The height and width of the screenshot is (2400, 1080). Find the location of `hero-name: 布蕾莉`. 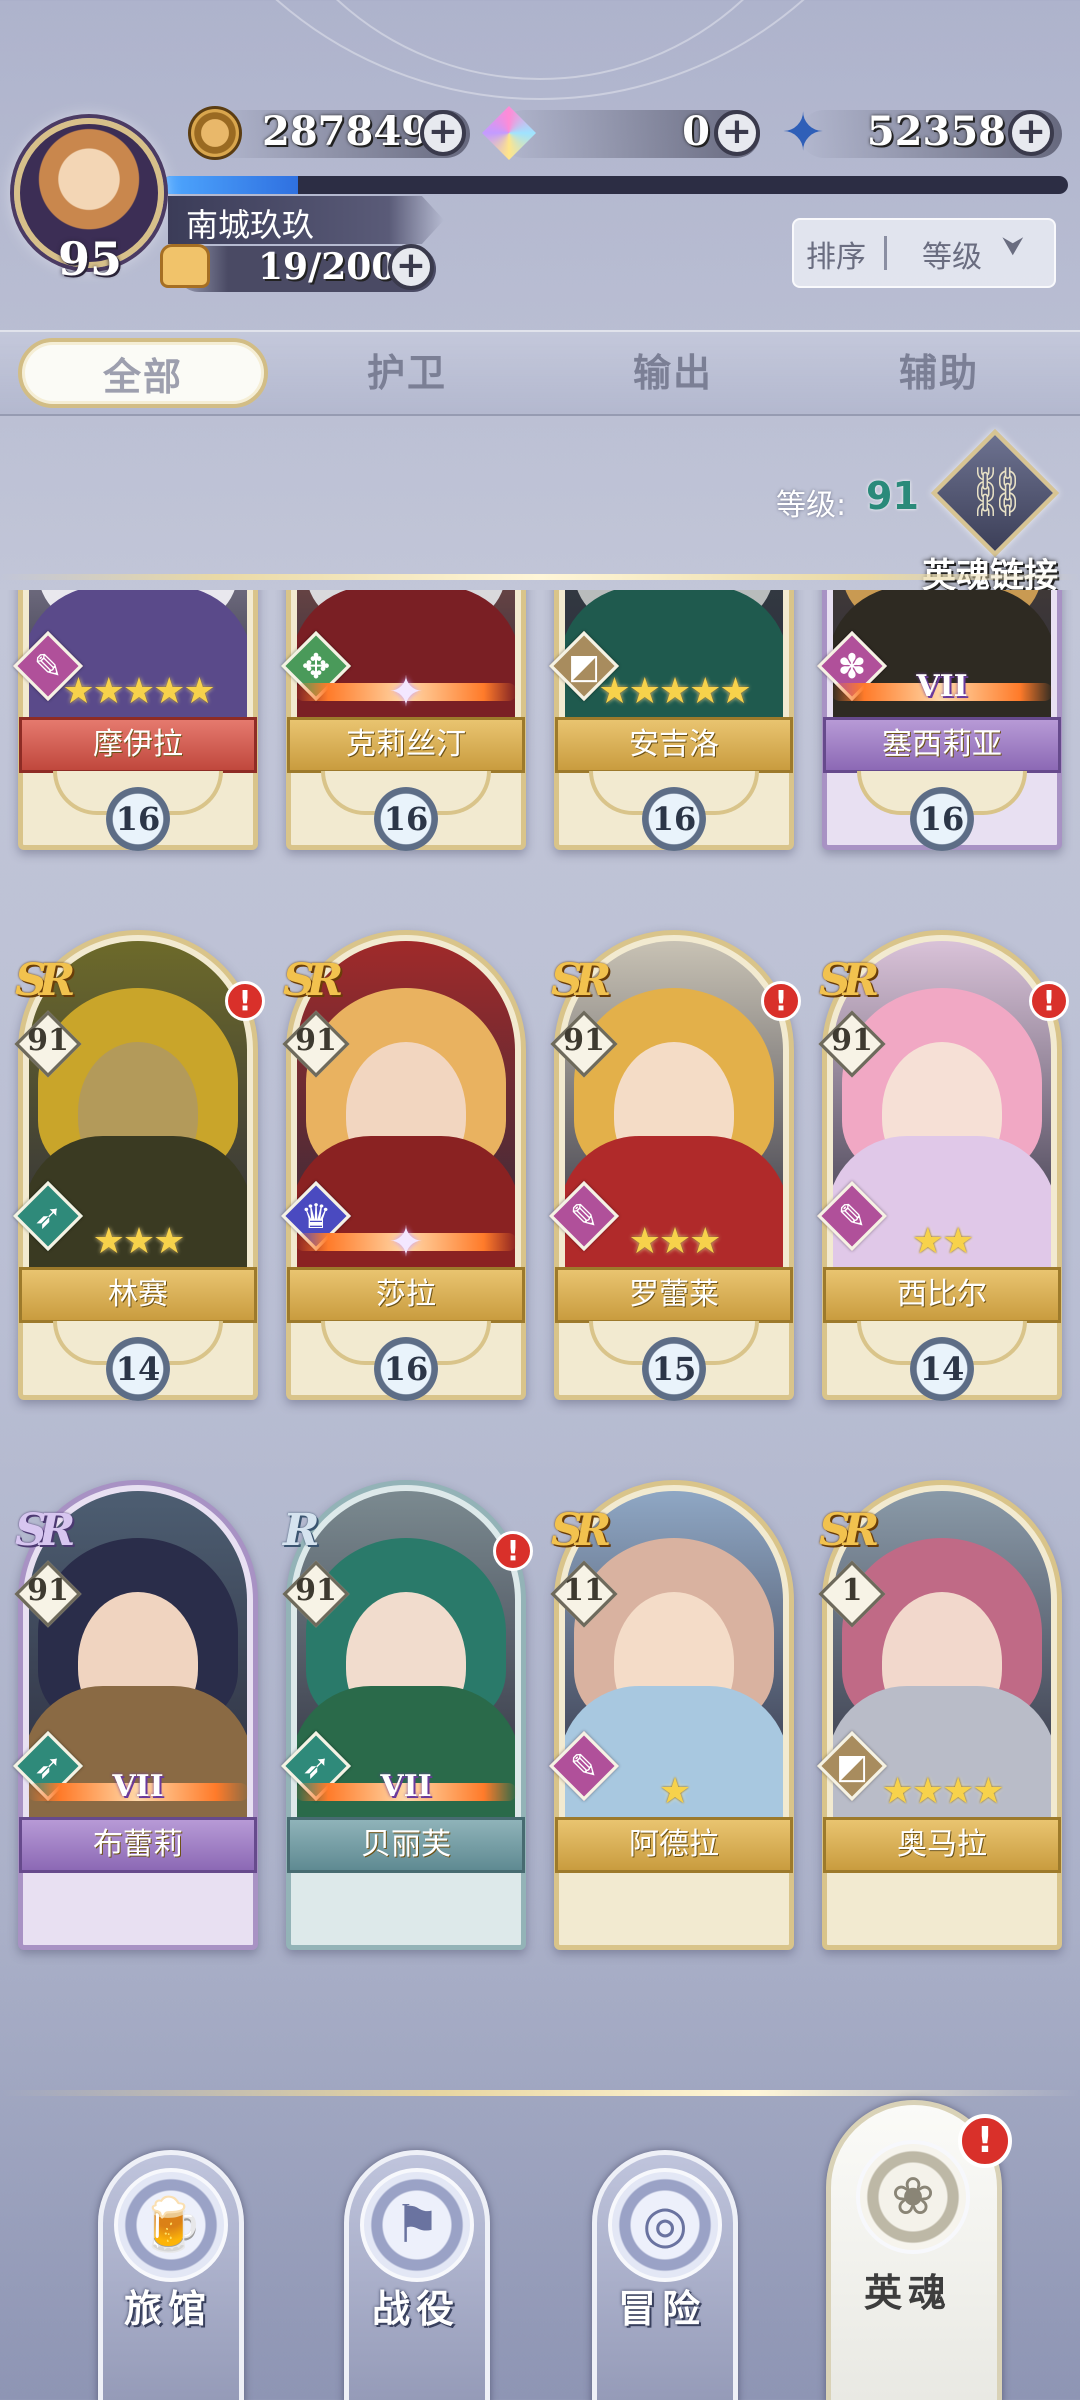

hero-name: 布蕾莉 is located at coordinates (138, 1845).